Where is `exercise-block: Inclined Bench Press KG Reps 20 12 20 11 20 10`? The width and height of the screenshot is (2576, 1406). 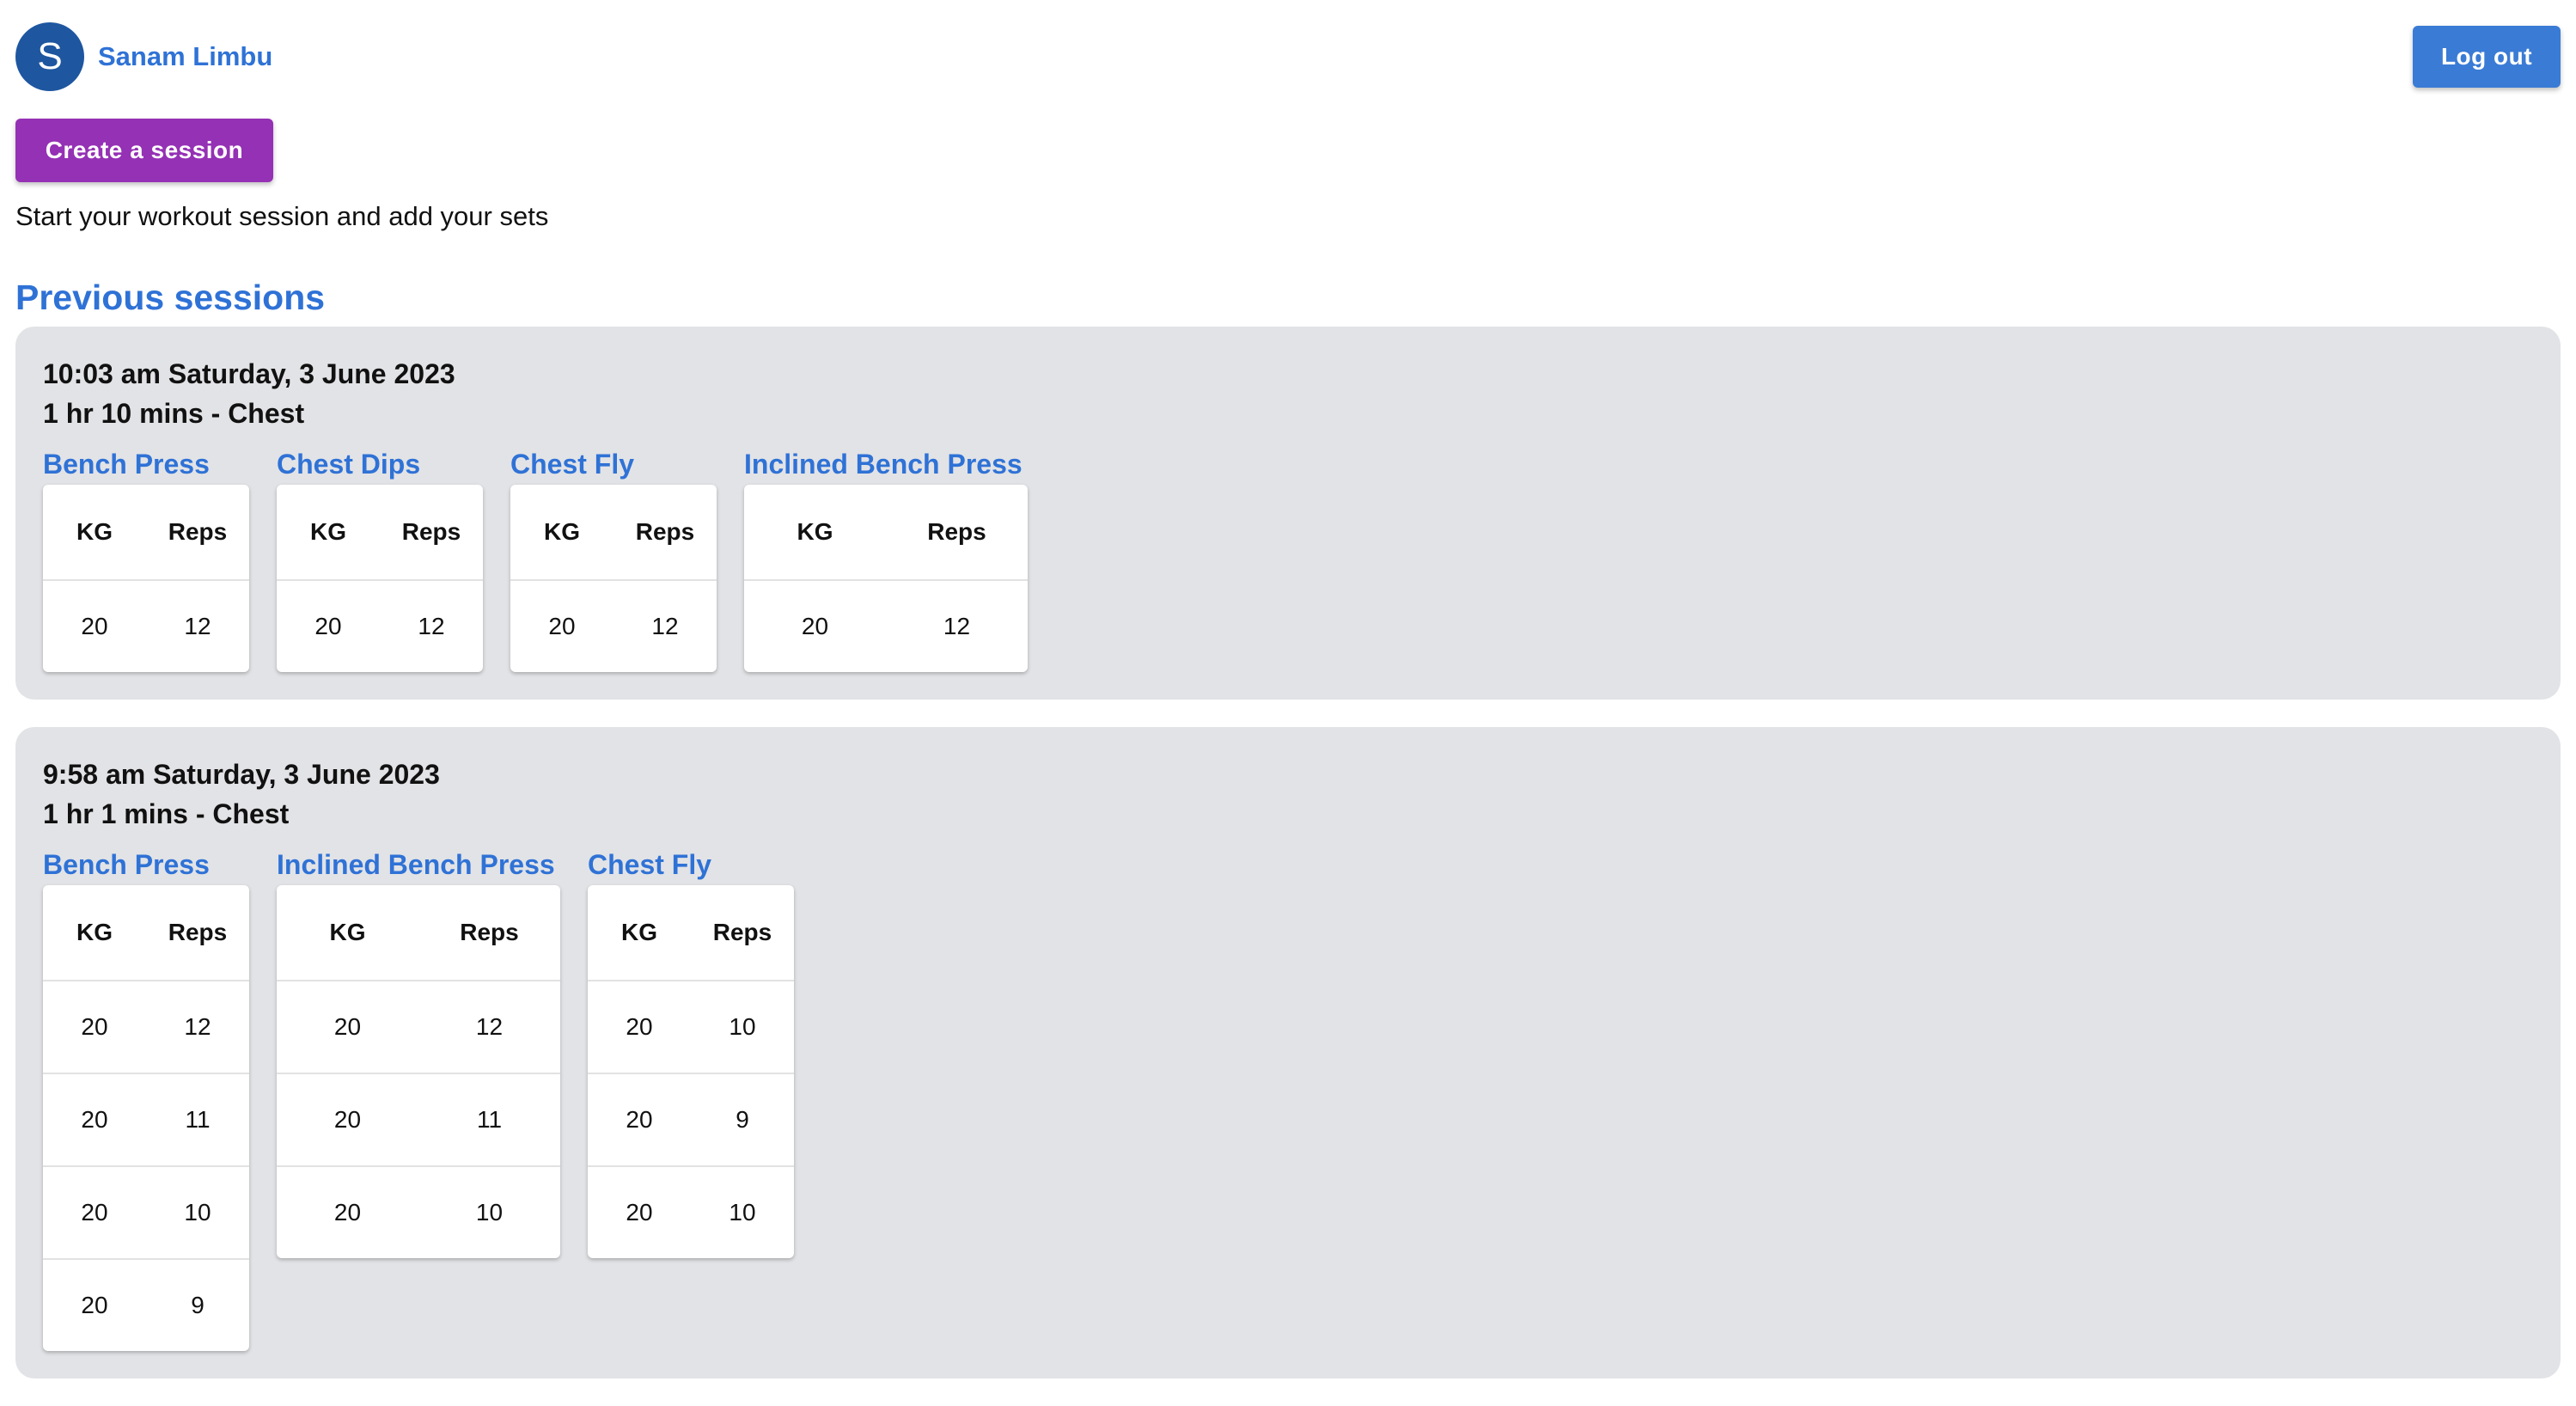 exercise-block: Inclined Bench Press KG Reps 20 12 20 11 20 10 is located at coordinates (418, 1052).